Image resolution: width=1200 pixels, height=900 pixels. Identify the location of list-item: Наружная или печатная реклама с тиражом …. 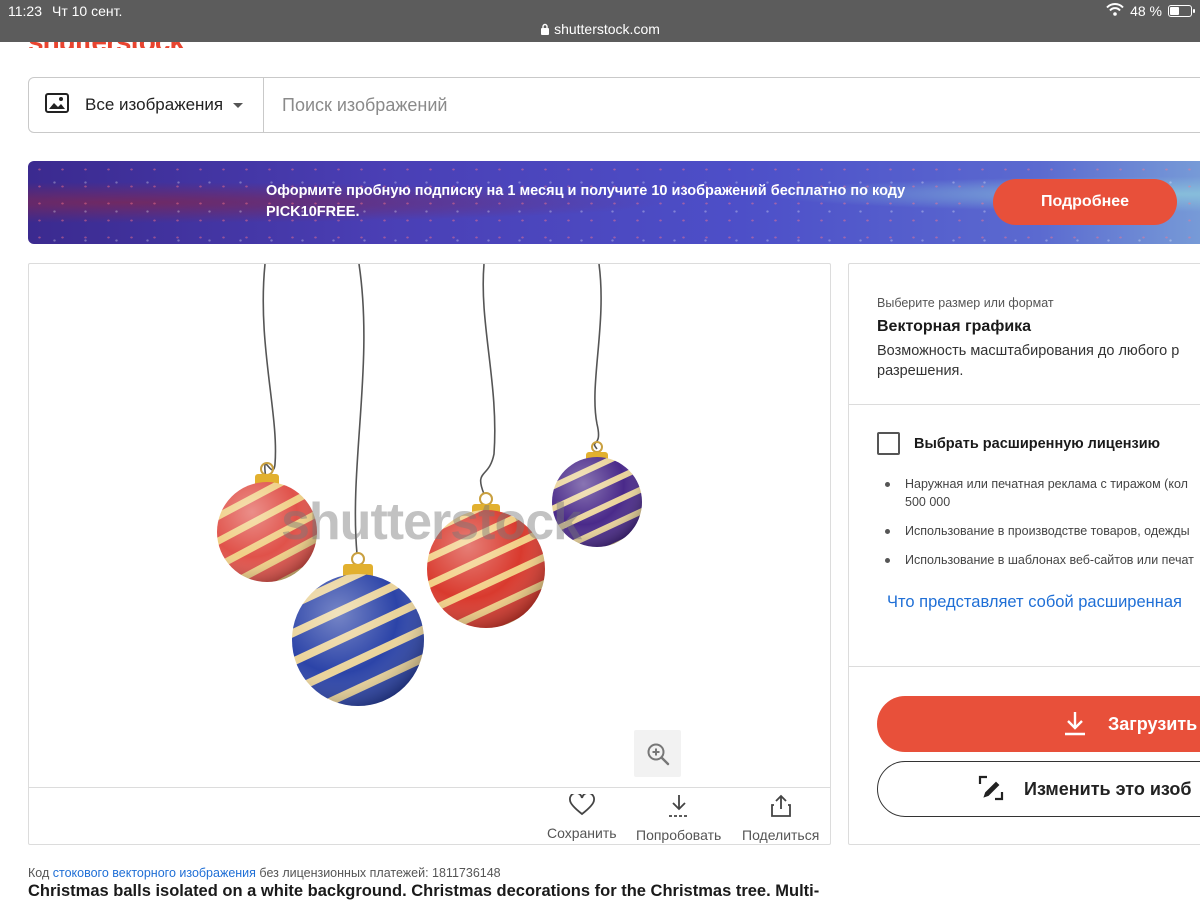
(1042, 493).